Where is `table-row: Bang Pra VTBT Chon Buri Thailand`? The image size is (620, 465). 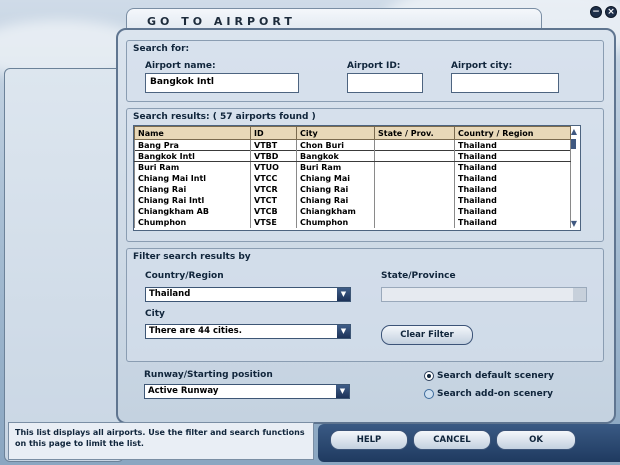
table-row: Bang Pra VTBT Chon Buri Thailand is located at coordinates (352, 145).